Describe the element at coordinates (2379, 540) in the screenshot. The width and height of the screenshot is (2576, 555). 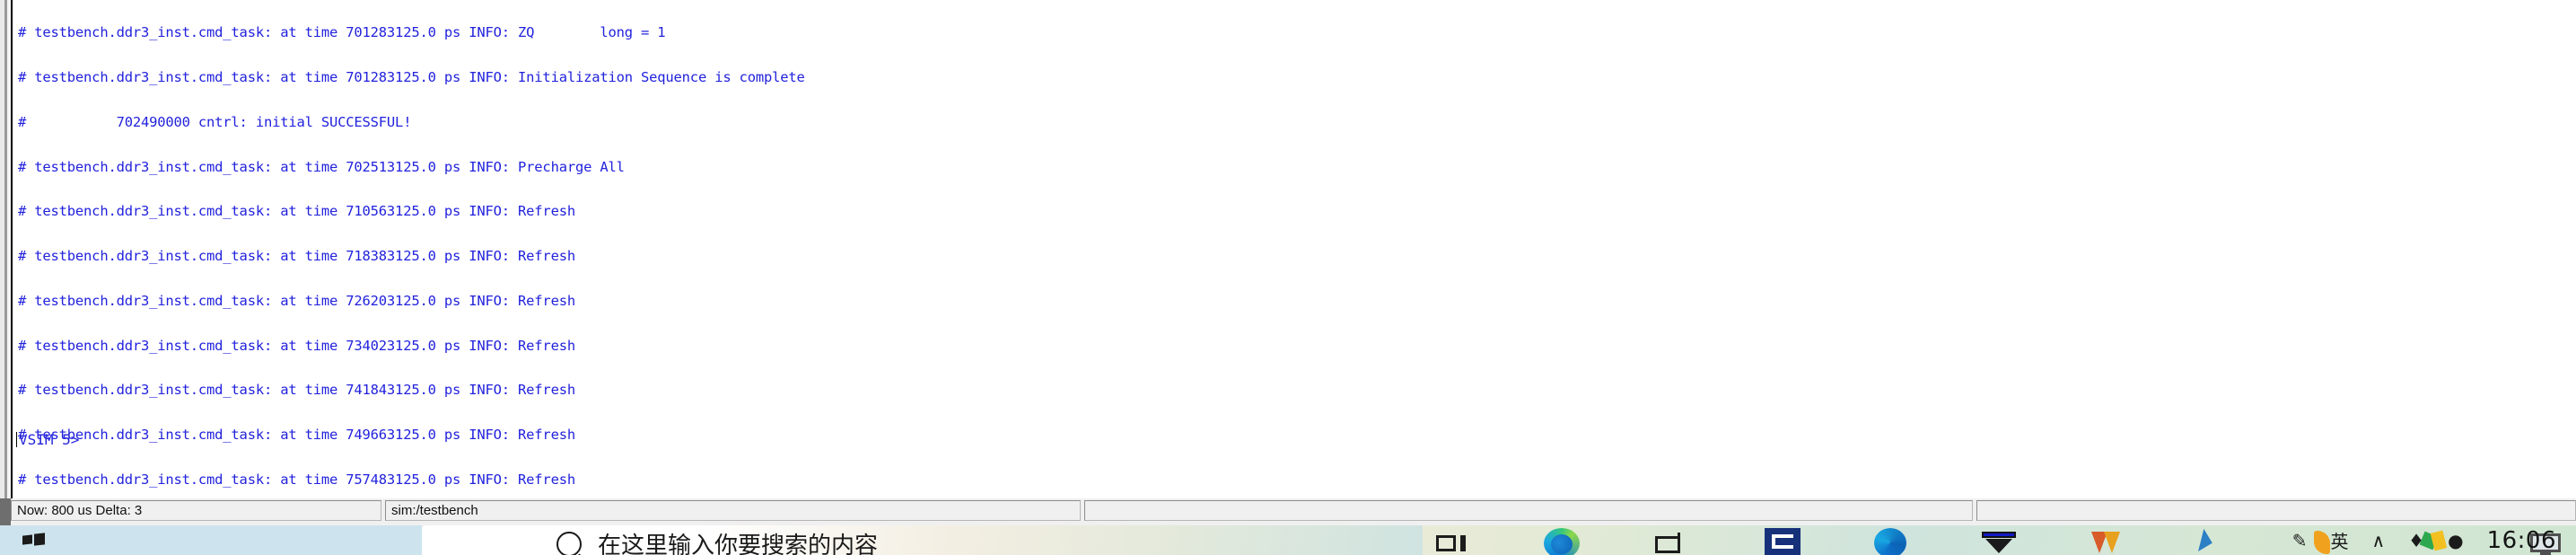
I see `chevron-up-icon: ∧` at that location.